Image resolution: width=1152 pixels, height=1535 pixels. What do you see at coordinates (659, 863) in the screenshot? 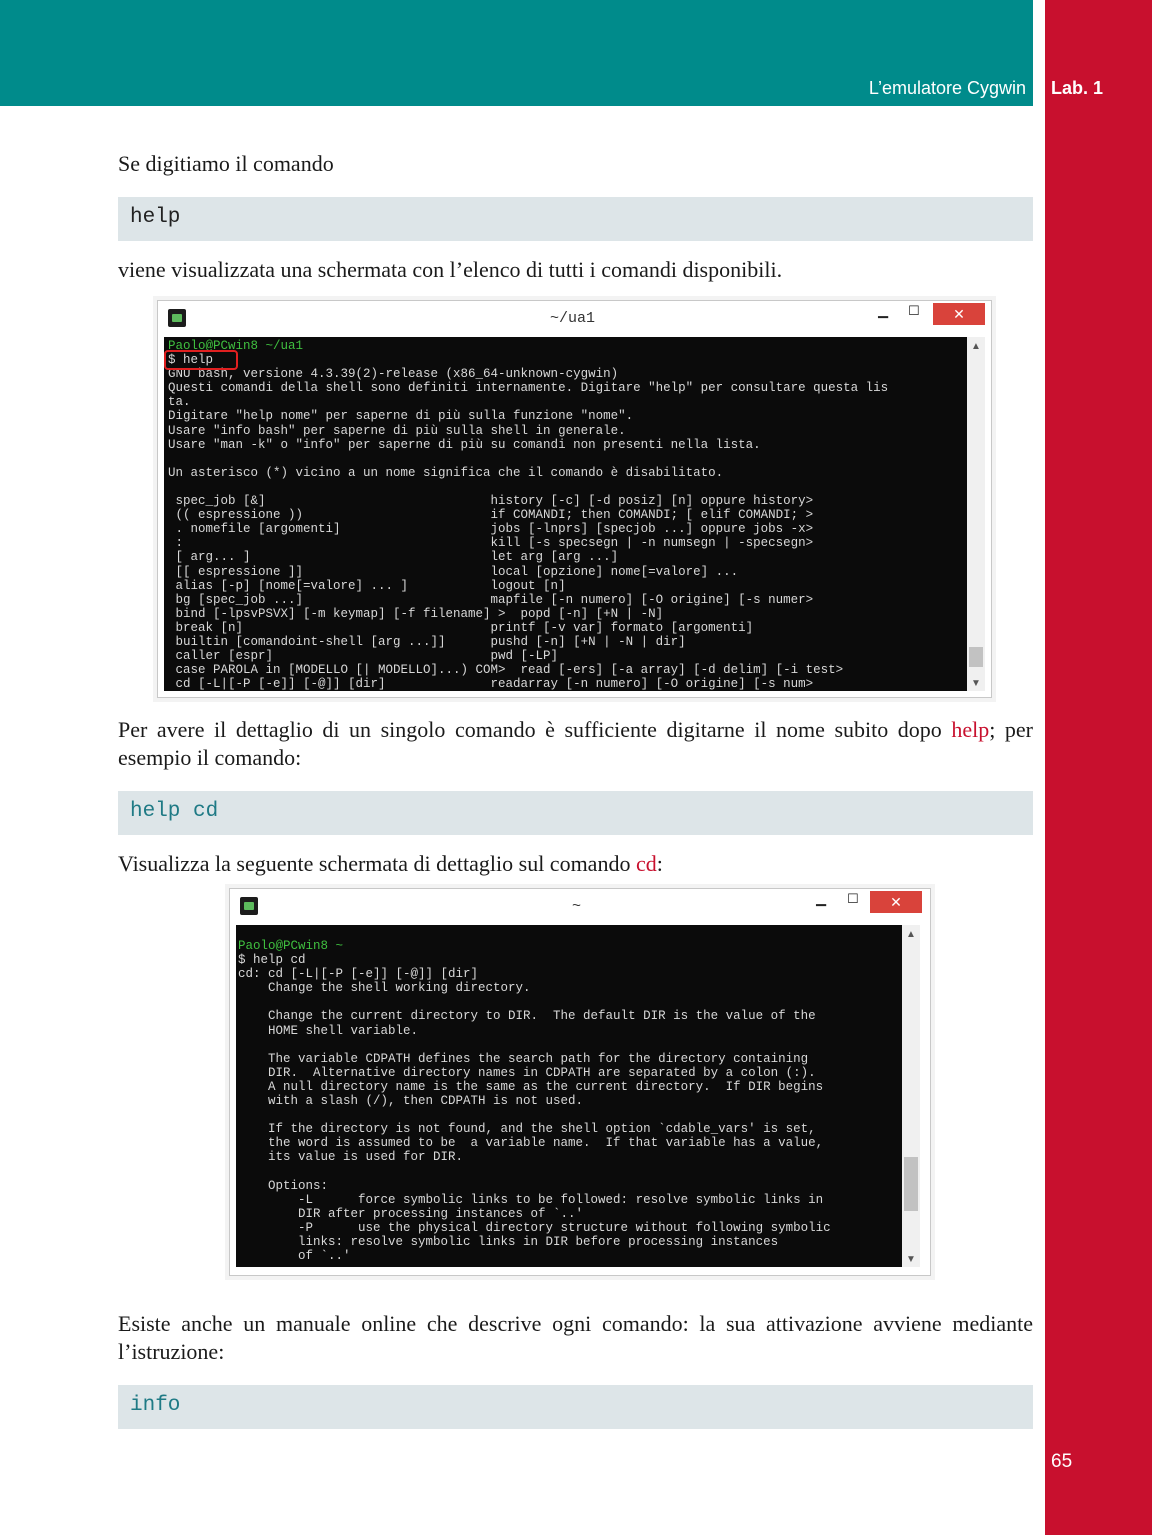
I see `paragraph-text: :` at bounding box center [659, 863].